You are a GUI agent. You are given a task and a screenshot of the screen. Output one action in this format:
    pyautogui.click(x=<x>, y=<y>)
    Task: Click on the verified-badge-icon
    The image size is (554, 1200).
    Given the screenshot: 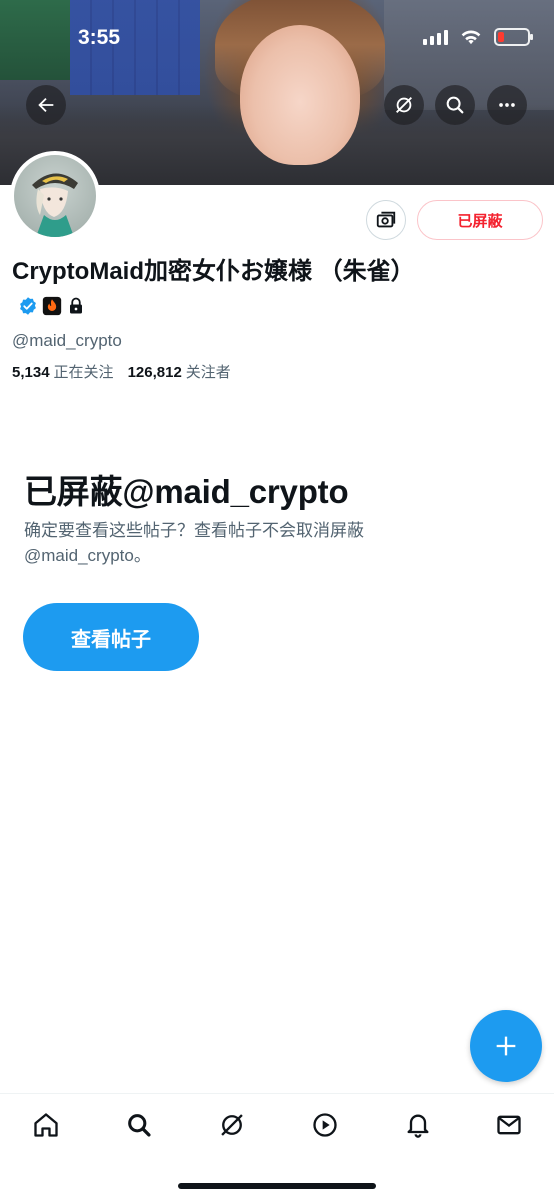 What is the action you would take?
    pyautogui.click(x=28, y=306)
    